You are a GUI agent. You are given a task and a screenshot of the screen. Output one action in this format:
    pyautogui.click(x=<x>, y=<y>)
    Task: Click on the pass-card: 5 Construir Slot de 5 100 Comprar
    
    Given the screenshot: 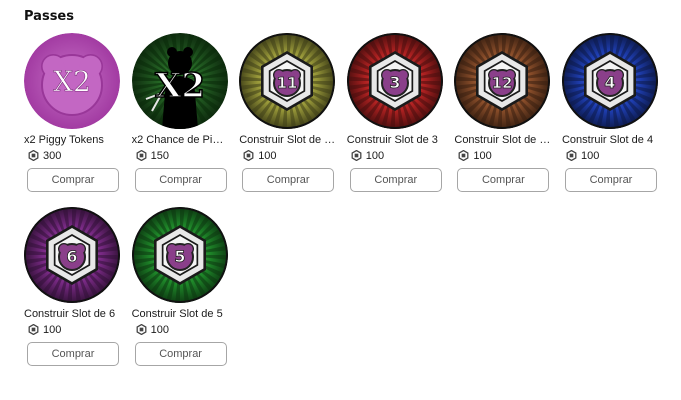 What is the action you would take?
    pyautogui.click(x=179, y=287)
    